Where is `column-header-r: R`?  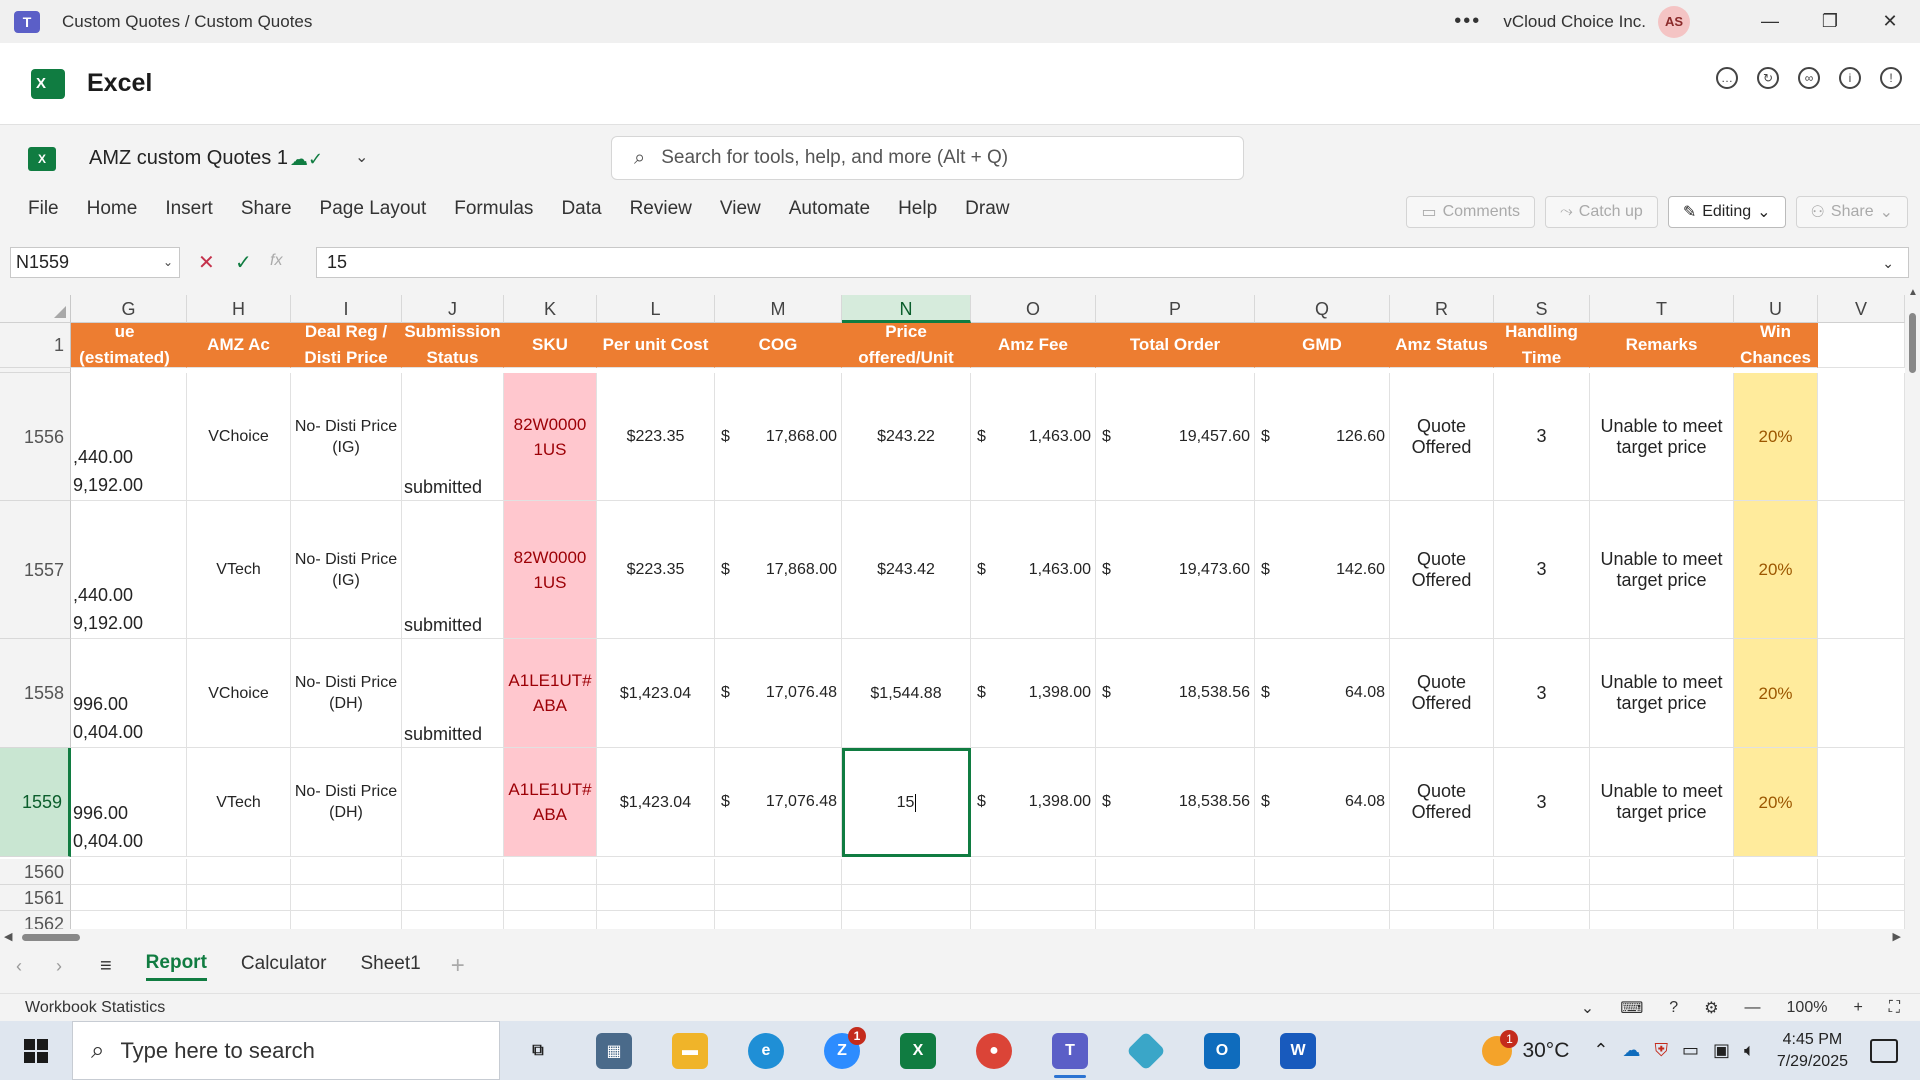 column-header-r: R is located at coordinates (1442, 309).